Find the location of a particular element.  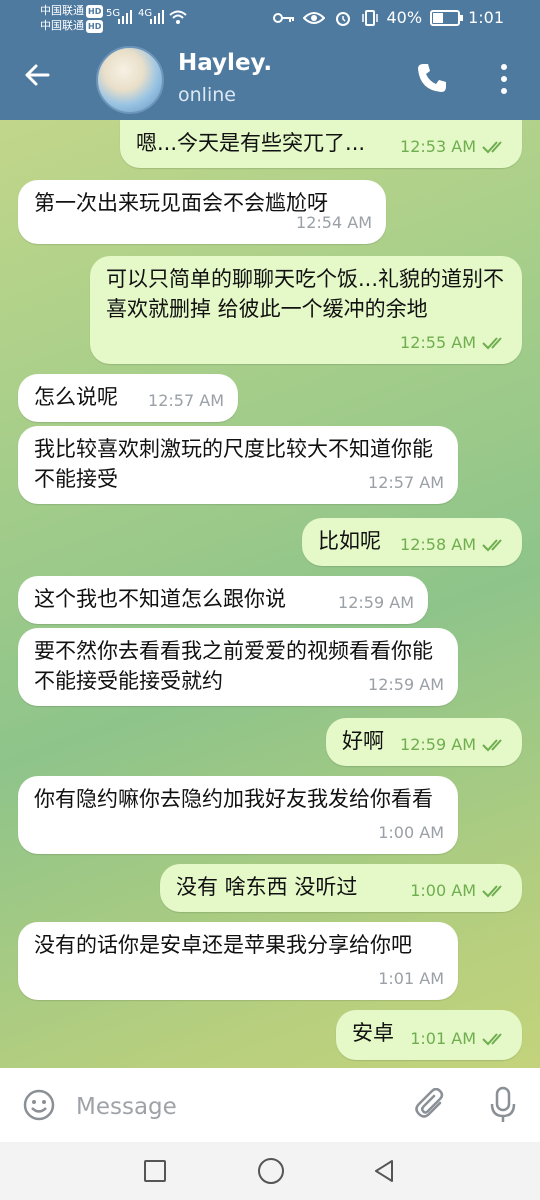

wifi-icon is located at coordinates (178, 17).